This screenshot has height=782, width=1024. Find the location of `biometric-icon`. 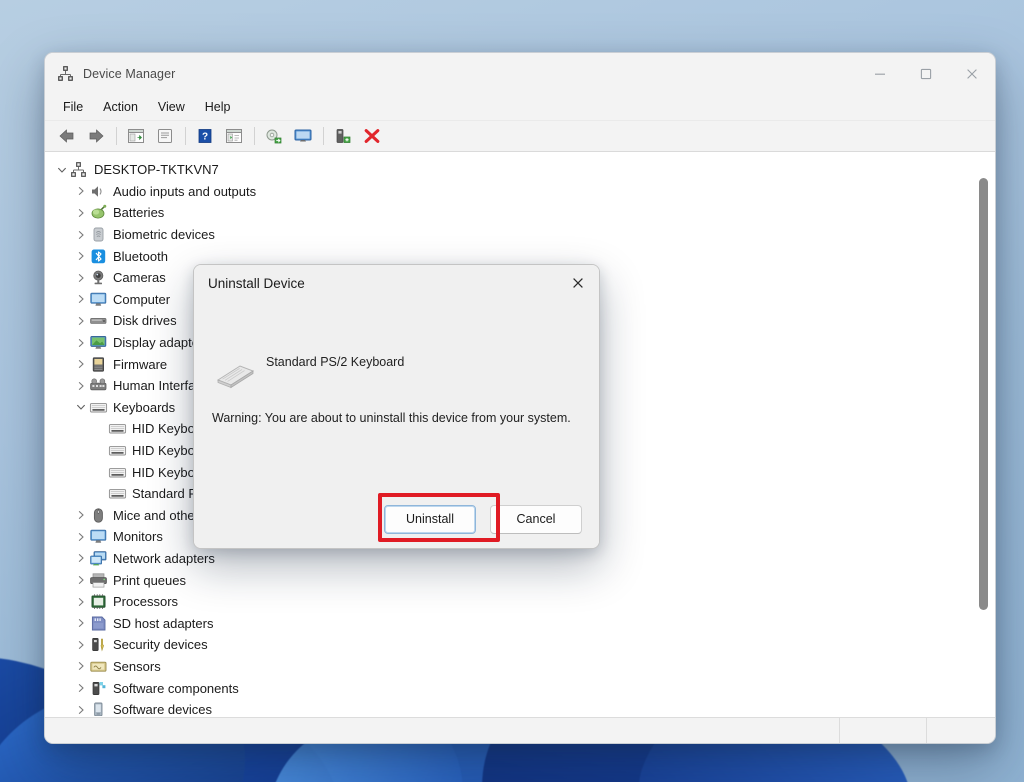

biometric-icon is located at coordinates (98, 234).